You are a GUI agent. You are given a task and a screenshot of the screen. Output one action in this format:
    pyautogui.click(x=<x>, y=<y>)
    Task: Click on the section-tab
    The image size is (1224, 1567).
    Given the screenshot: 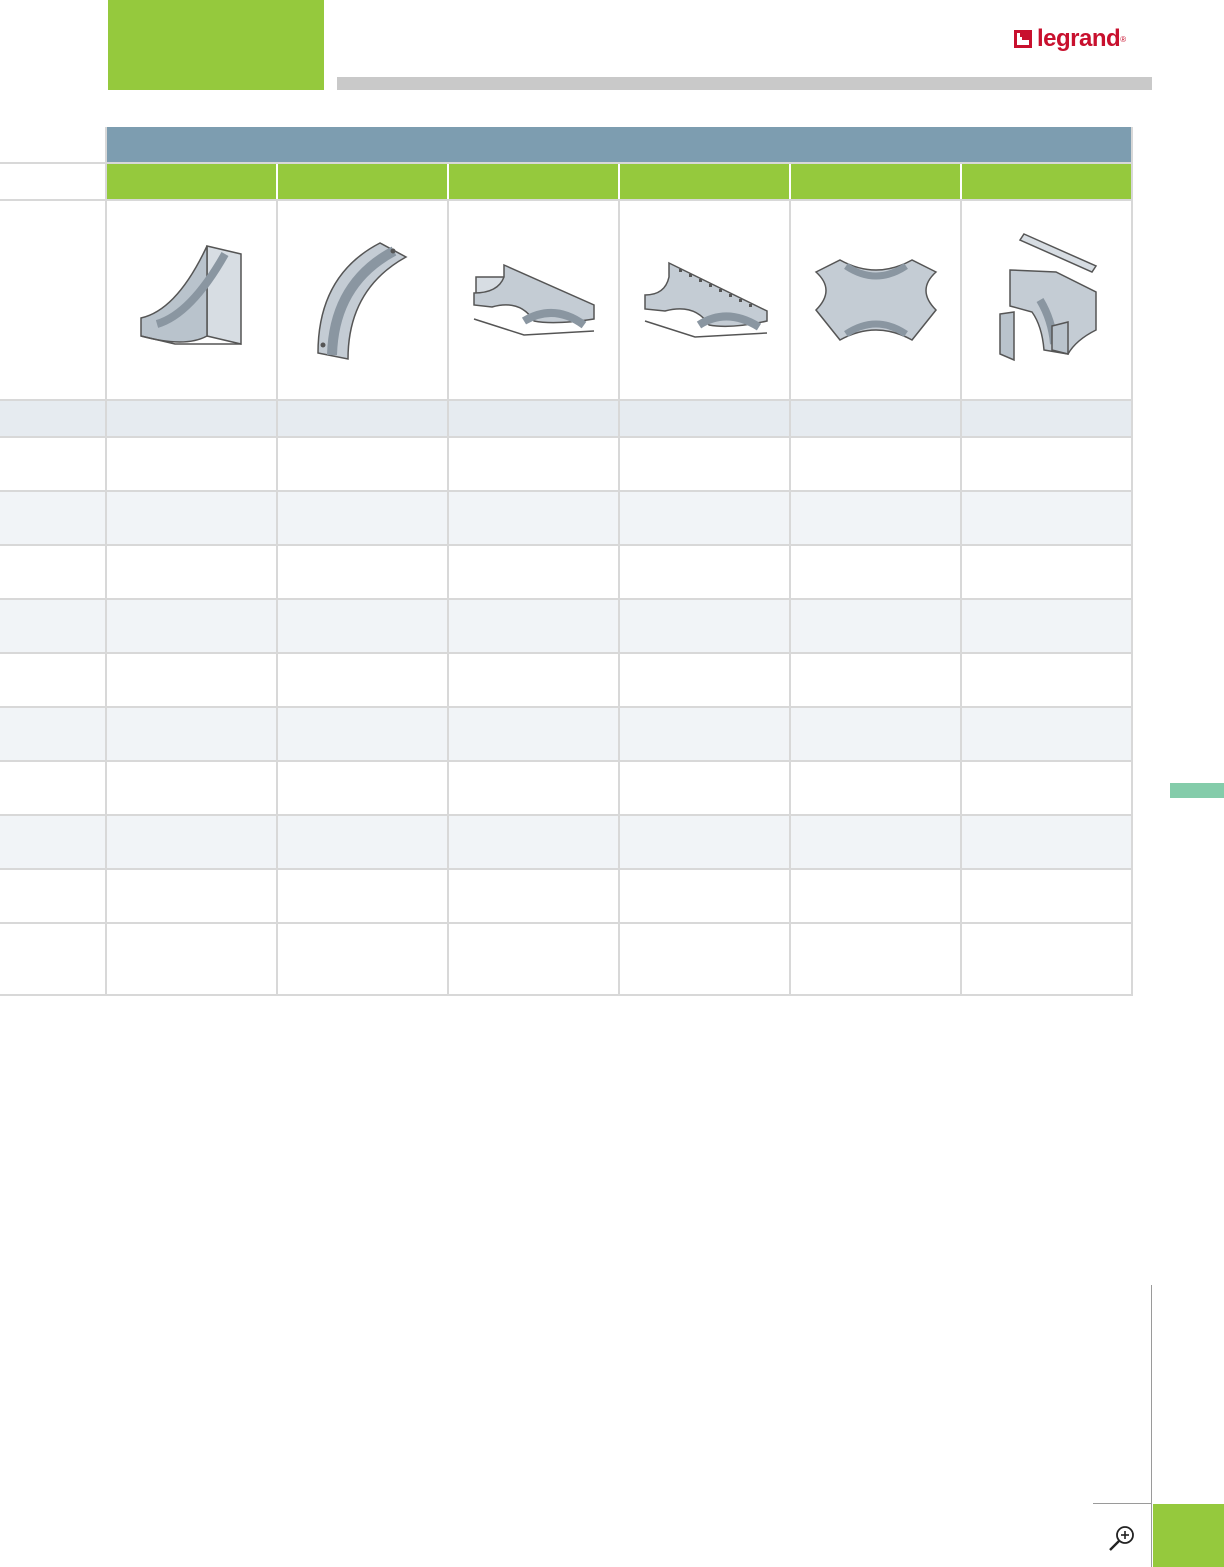 What is the action you would take?
    pyautogui.click(x=1197, y=790)
    